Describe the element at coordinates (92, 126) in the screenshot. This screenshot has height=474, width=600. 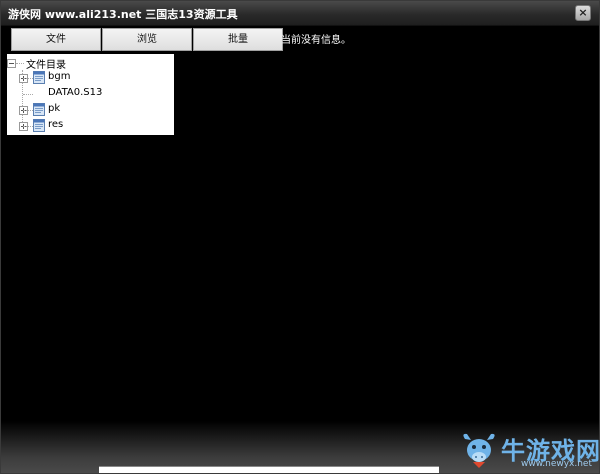
I see `tree-node-res: res` at that location.